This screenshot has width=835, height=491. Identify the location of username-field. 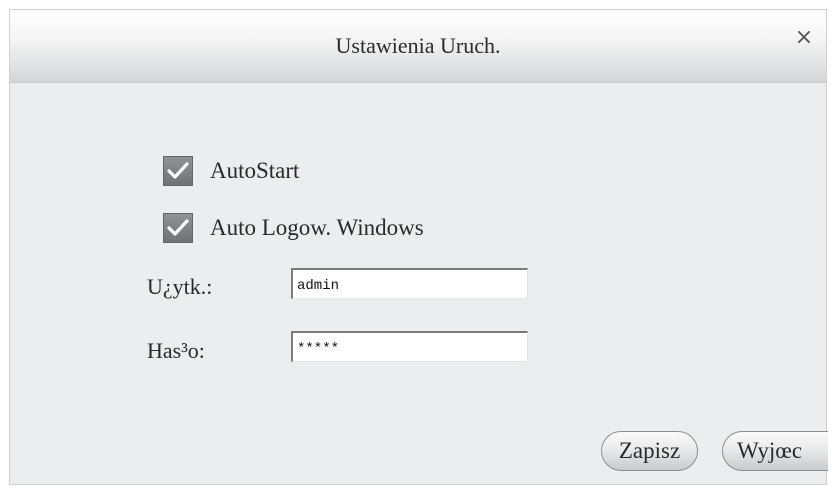
(409, 283).